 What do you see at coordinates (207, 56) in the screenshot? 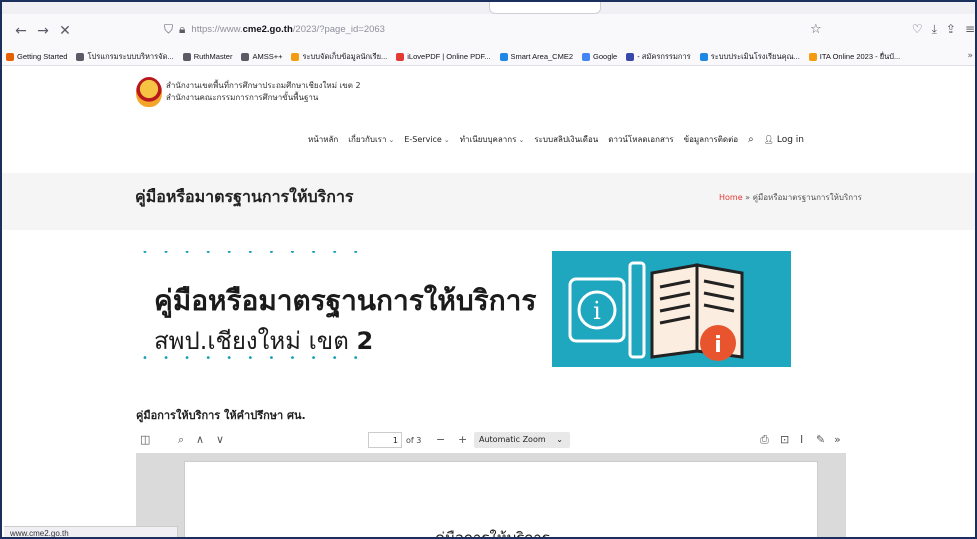
I see `bookmark-item: RuthMaster` at bounding box center [207, 56].